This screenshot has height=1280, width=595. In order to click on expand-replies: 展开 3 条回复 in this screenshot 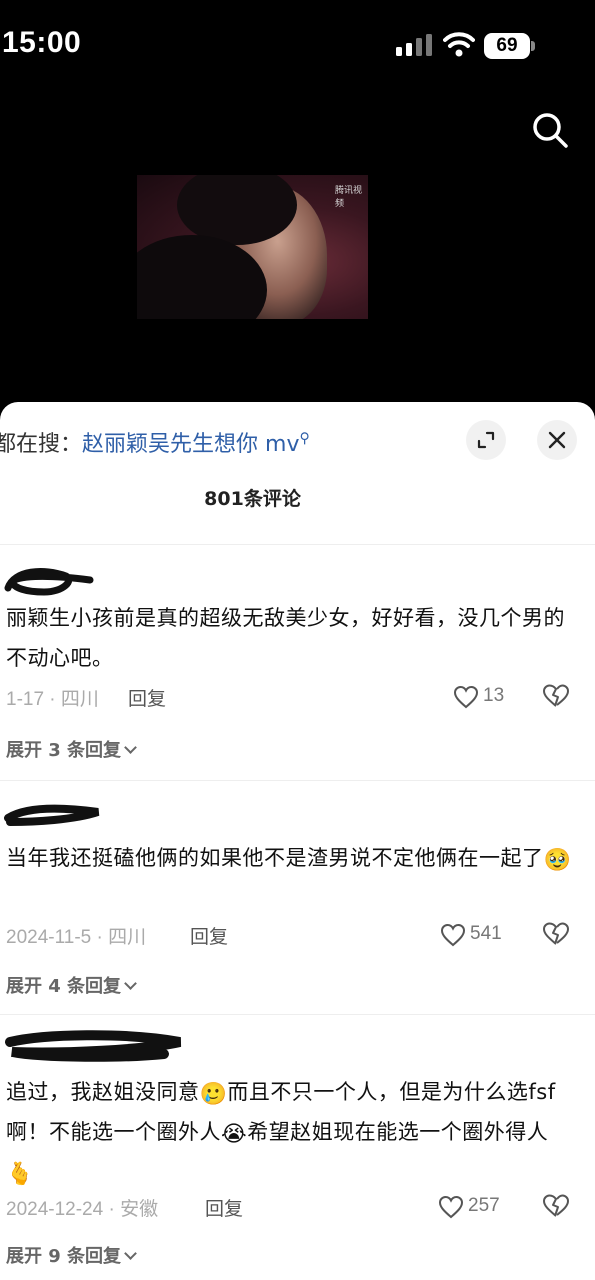, I will do `click(71, 749)`.